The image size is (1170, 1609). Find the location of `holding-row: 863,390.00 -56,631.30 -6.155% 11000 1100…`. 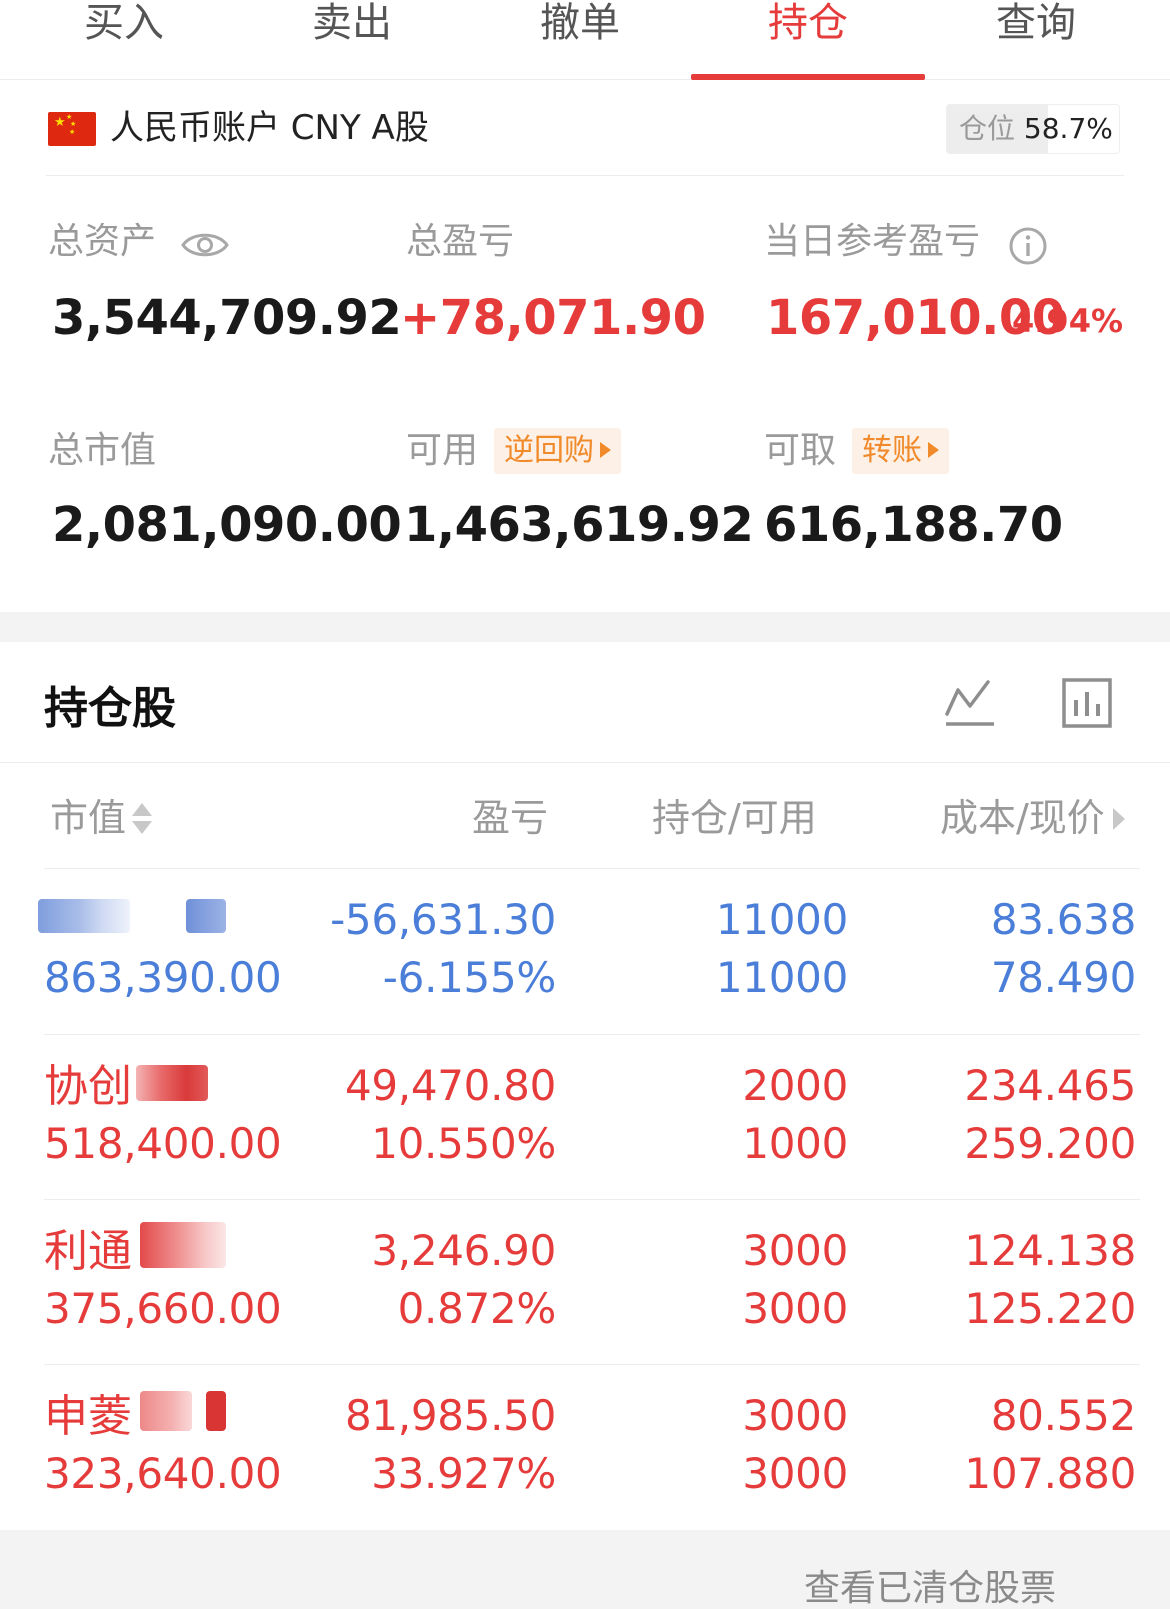

holding-row: 863,390.00 -56,631.30 -6.155% 11000 1100… is located at coordinates (585, 951).